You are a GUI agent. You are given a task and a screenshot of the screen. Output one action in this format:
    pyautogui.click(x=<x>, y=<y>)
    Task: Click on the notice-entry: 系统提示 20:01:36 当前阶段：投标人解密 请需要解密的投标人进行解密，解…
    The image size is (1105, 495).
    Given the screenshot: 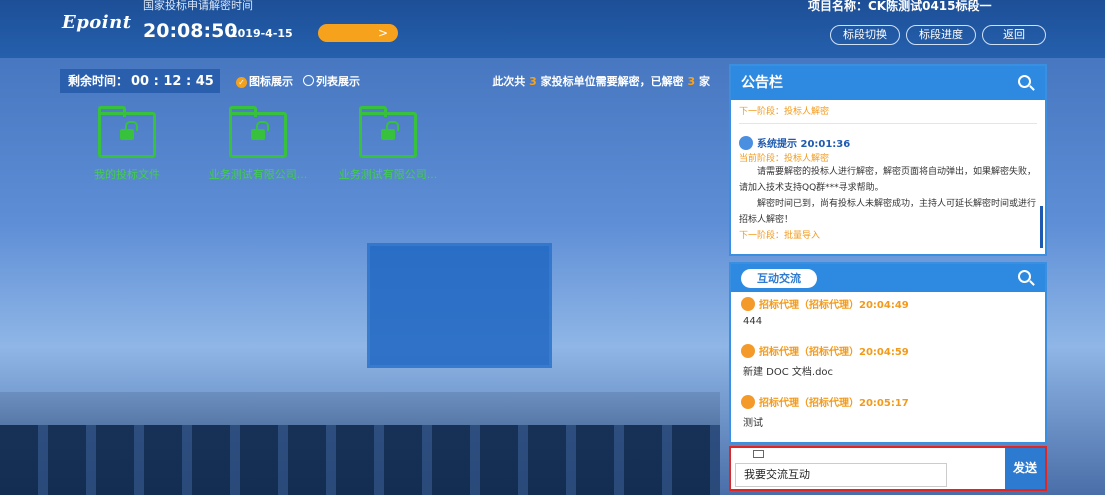 What is the action you would take?
    pyautogui.click(x=888, y=182)
    